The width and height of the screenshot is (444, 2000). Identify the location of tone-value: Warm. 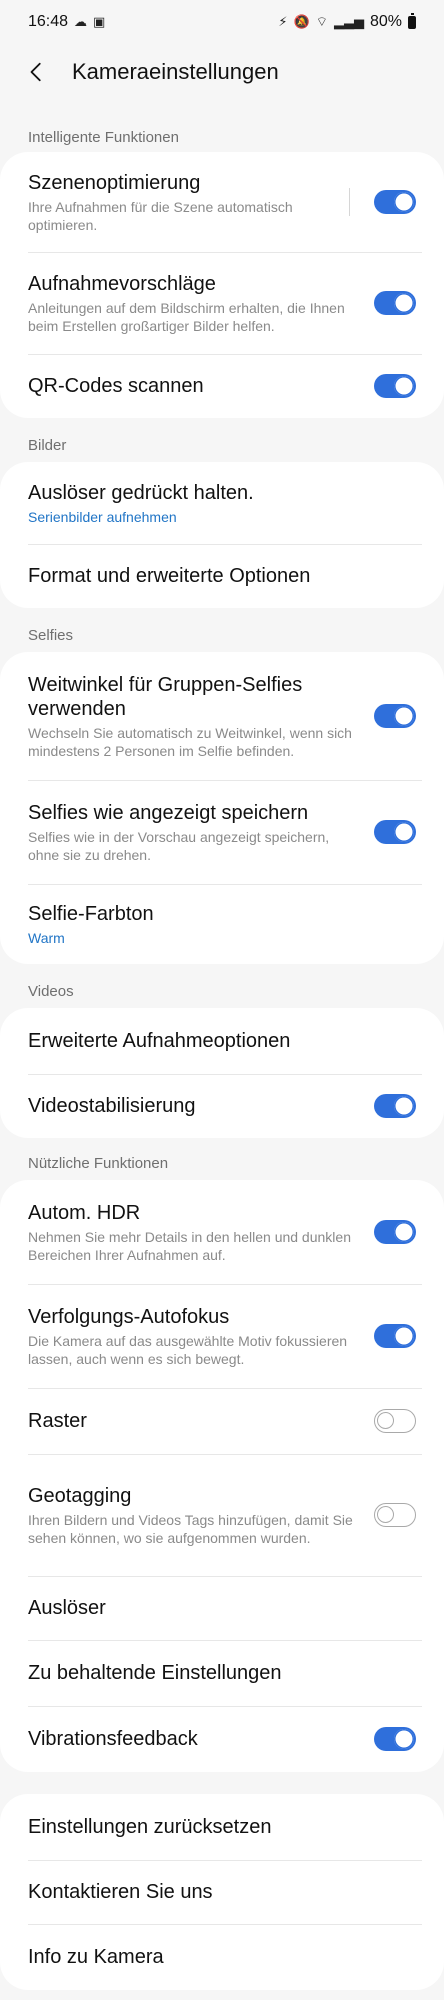
(46, 937).